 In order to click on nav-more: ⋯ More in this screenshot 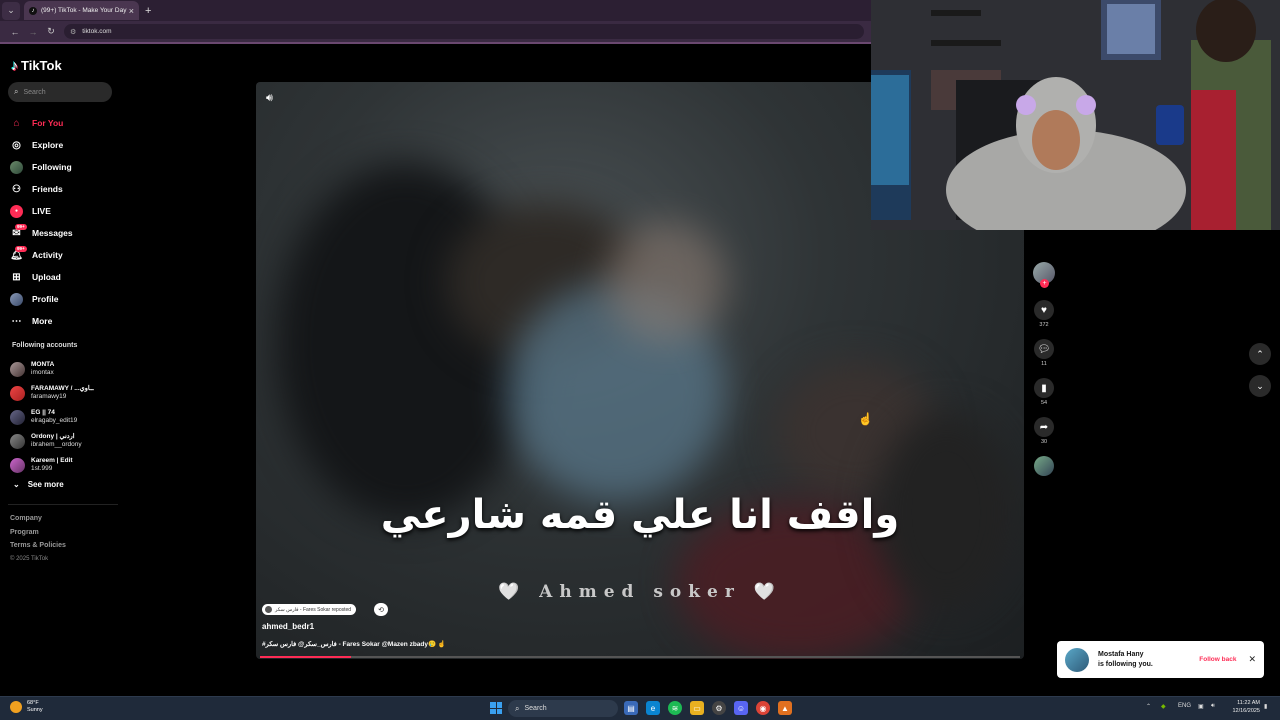, I will do `click(41, 321)`.